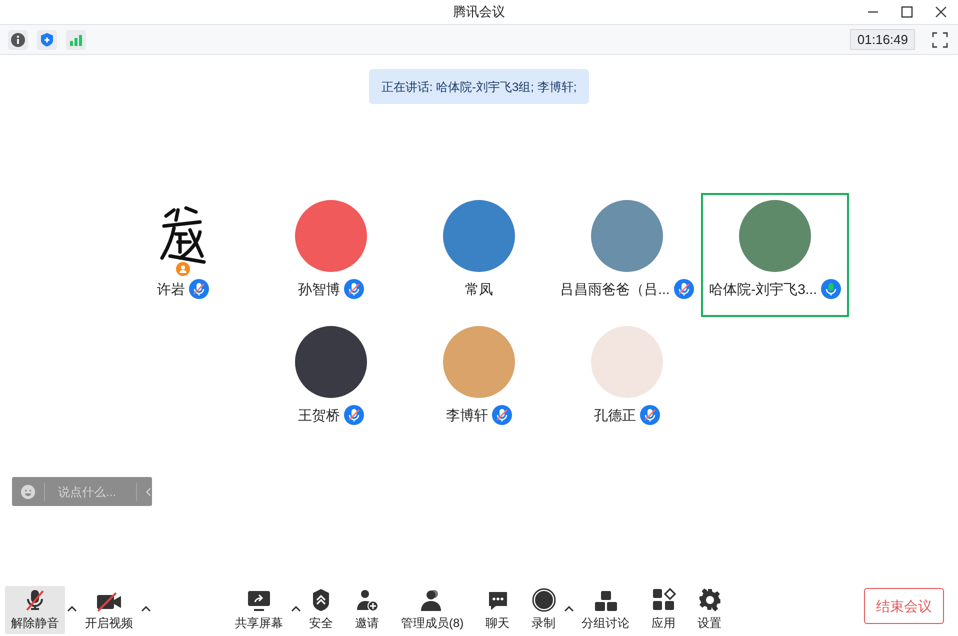  What do you see at coordinates (331, 255) in the screenshot?
I see `participant-tile: 孙智博` at bounding box center [331, 255].